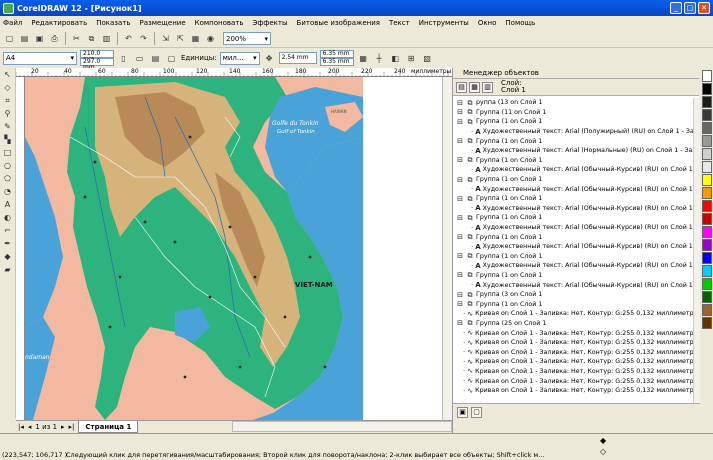 The height and width of the screenshot is (460, 713). I want to click on interactive-blend-icon: ◐, so click(8, 218).